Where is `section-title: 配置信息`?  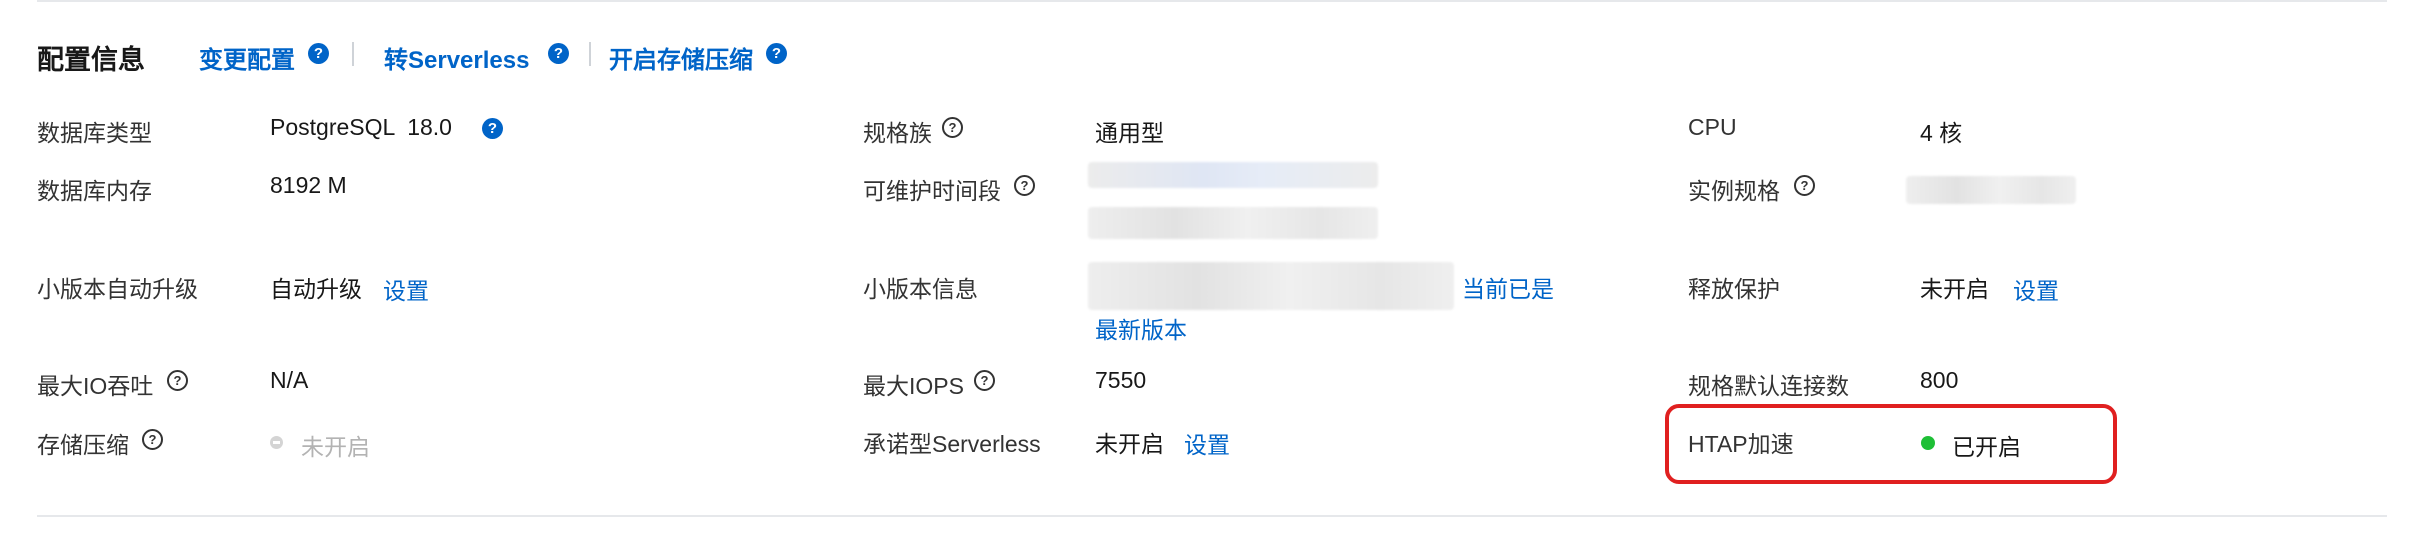 section-title: 配置信息 is located at coordinates (91, 60).